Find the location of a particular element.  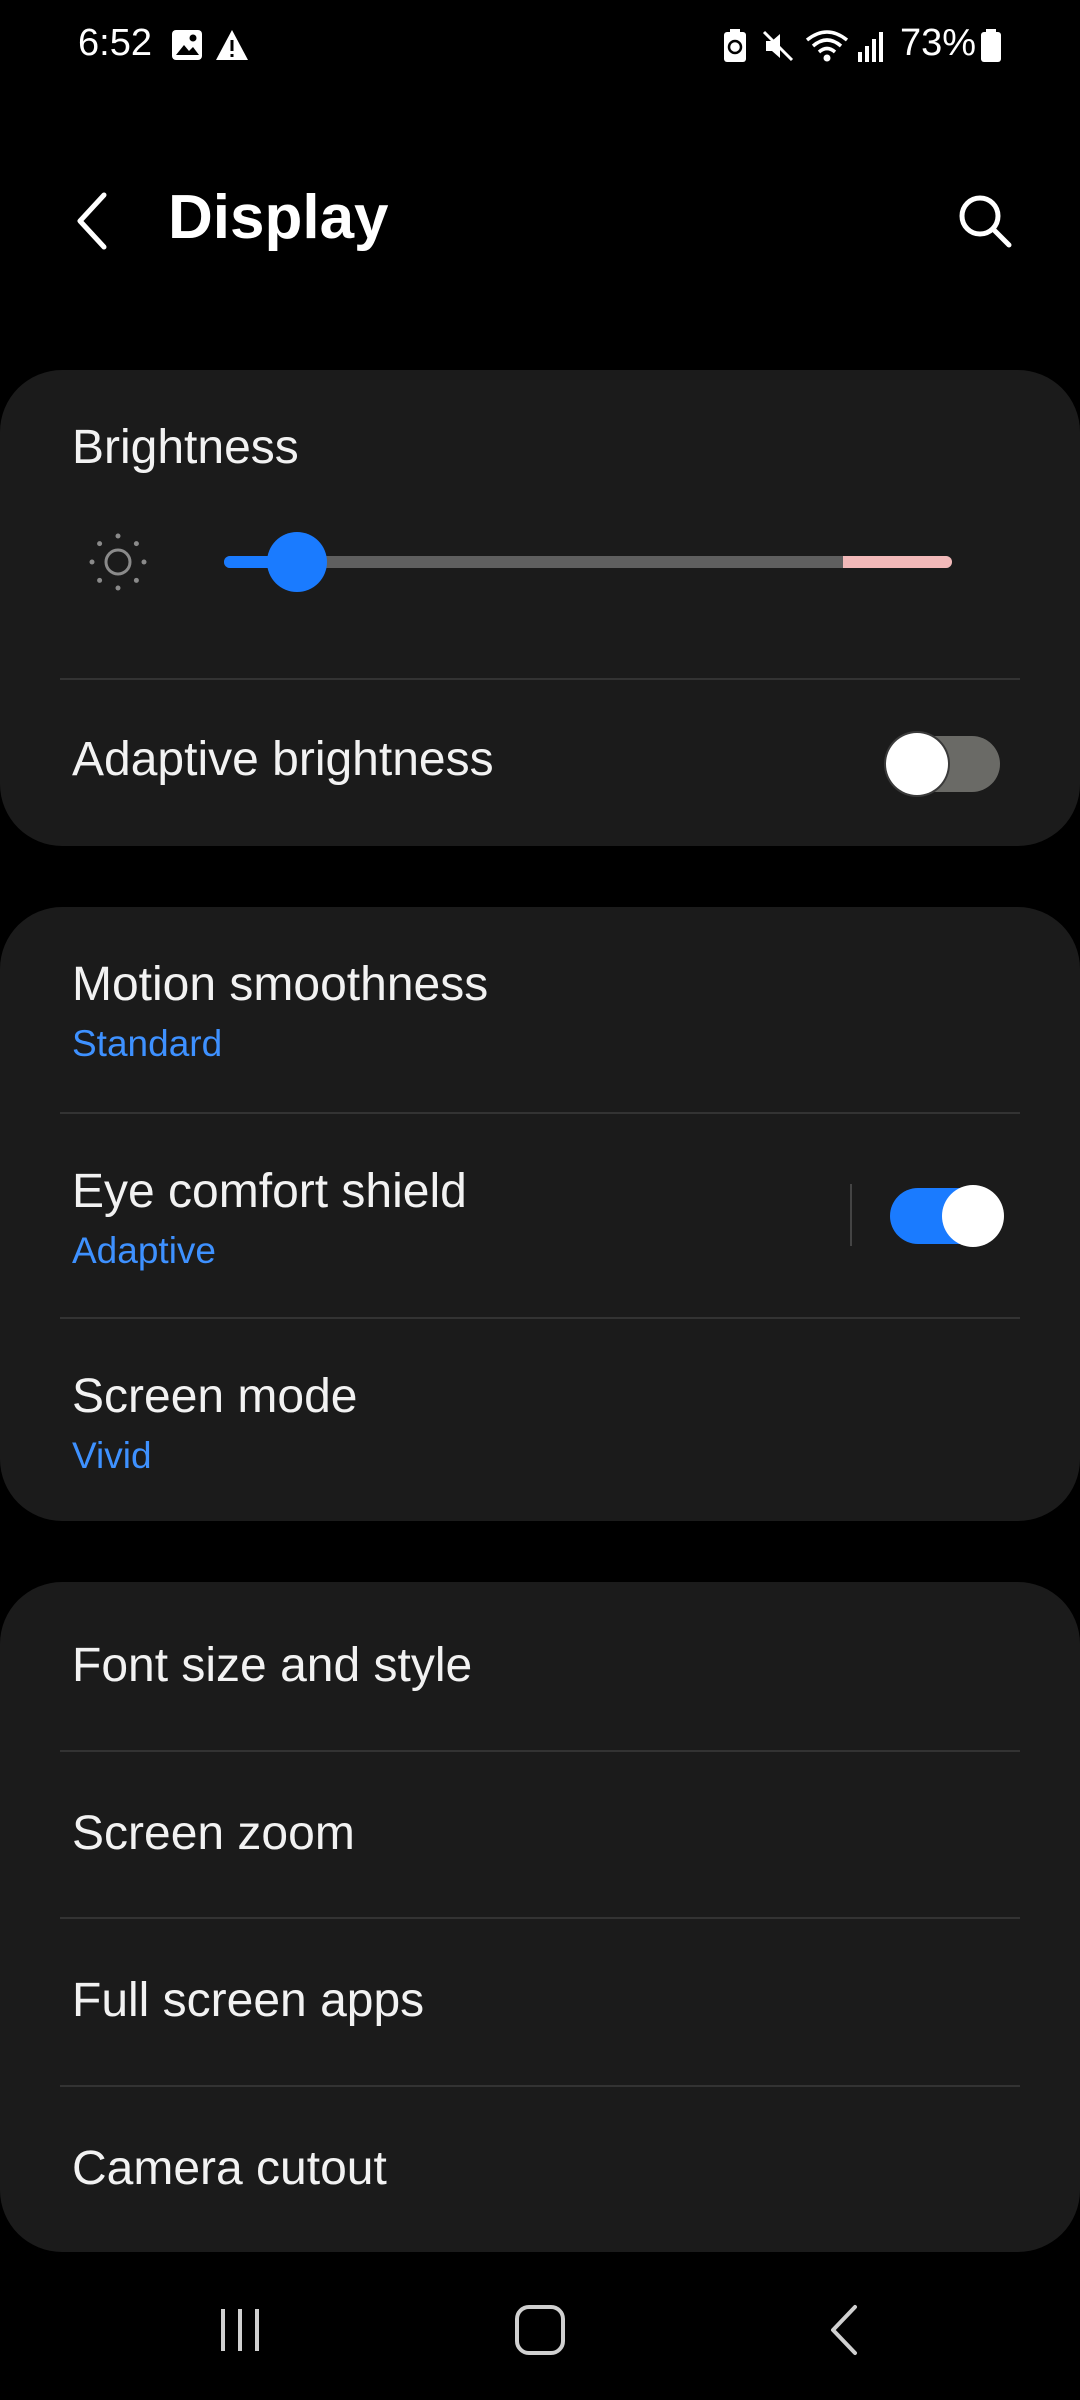

menu-item-label: Font size and style is located at coordinates (272, 1665).